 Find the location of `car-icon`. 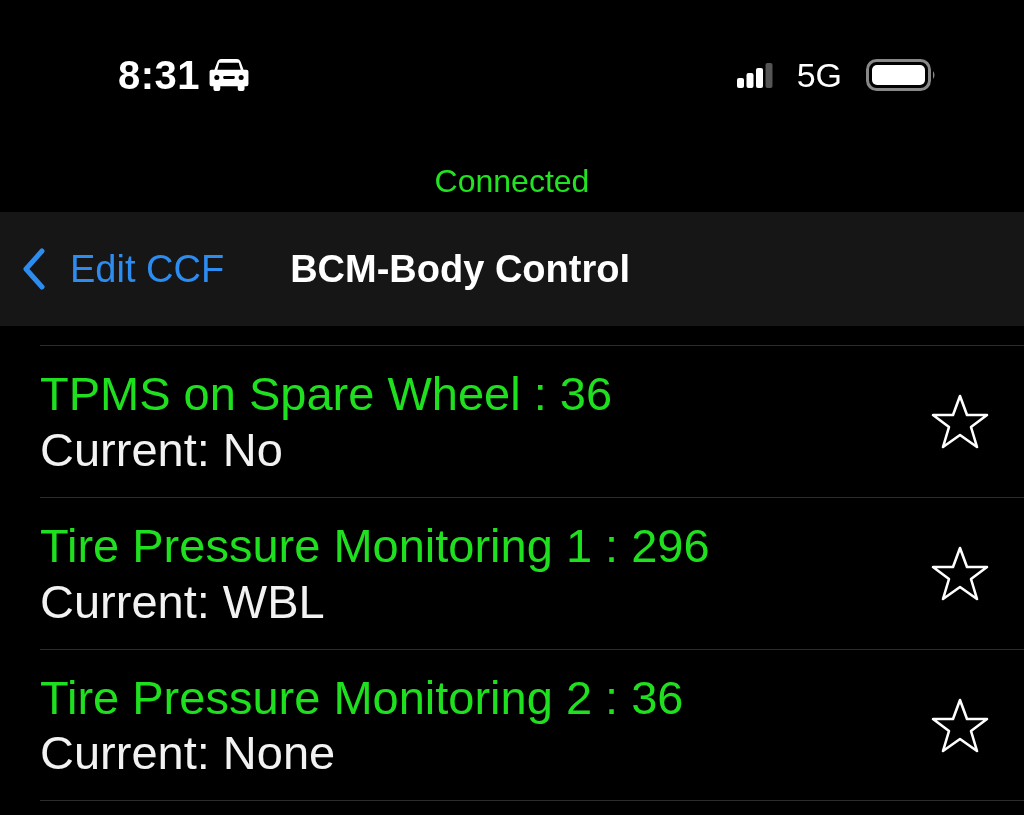

car-icon is located at coordinates (229, 75).